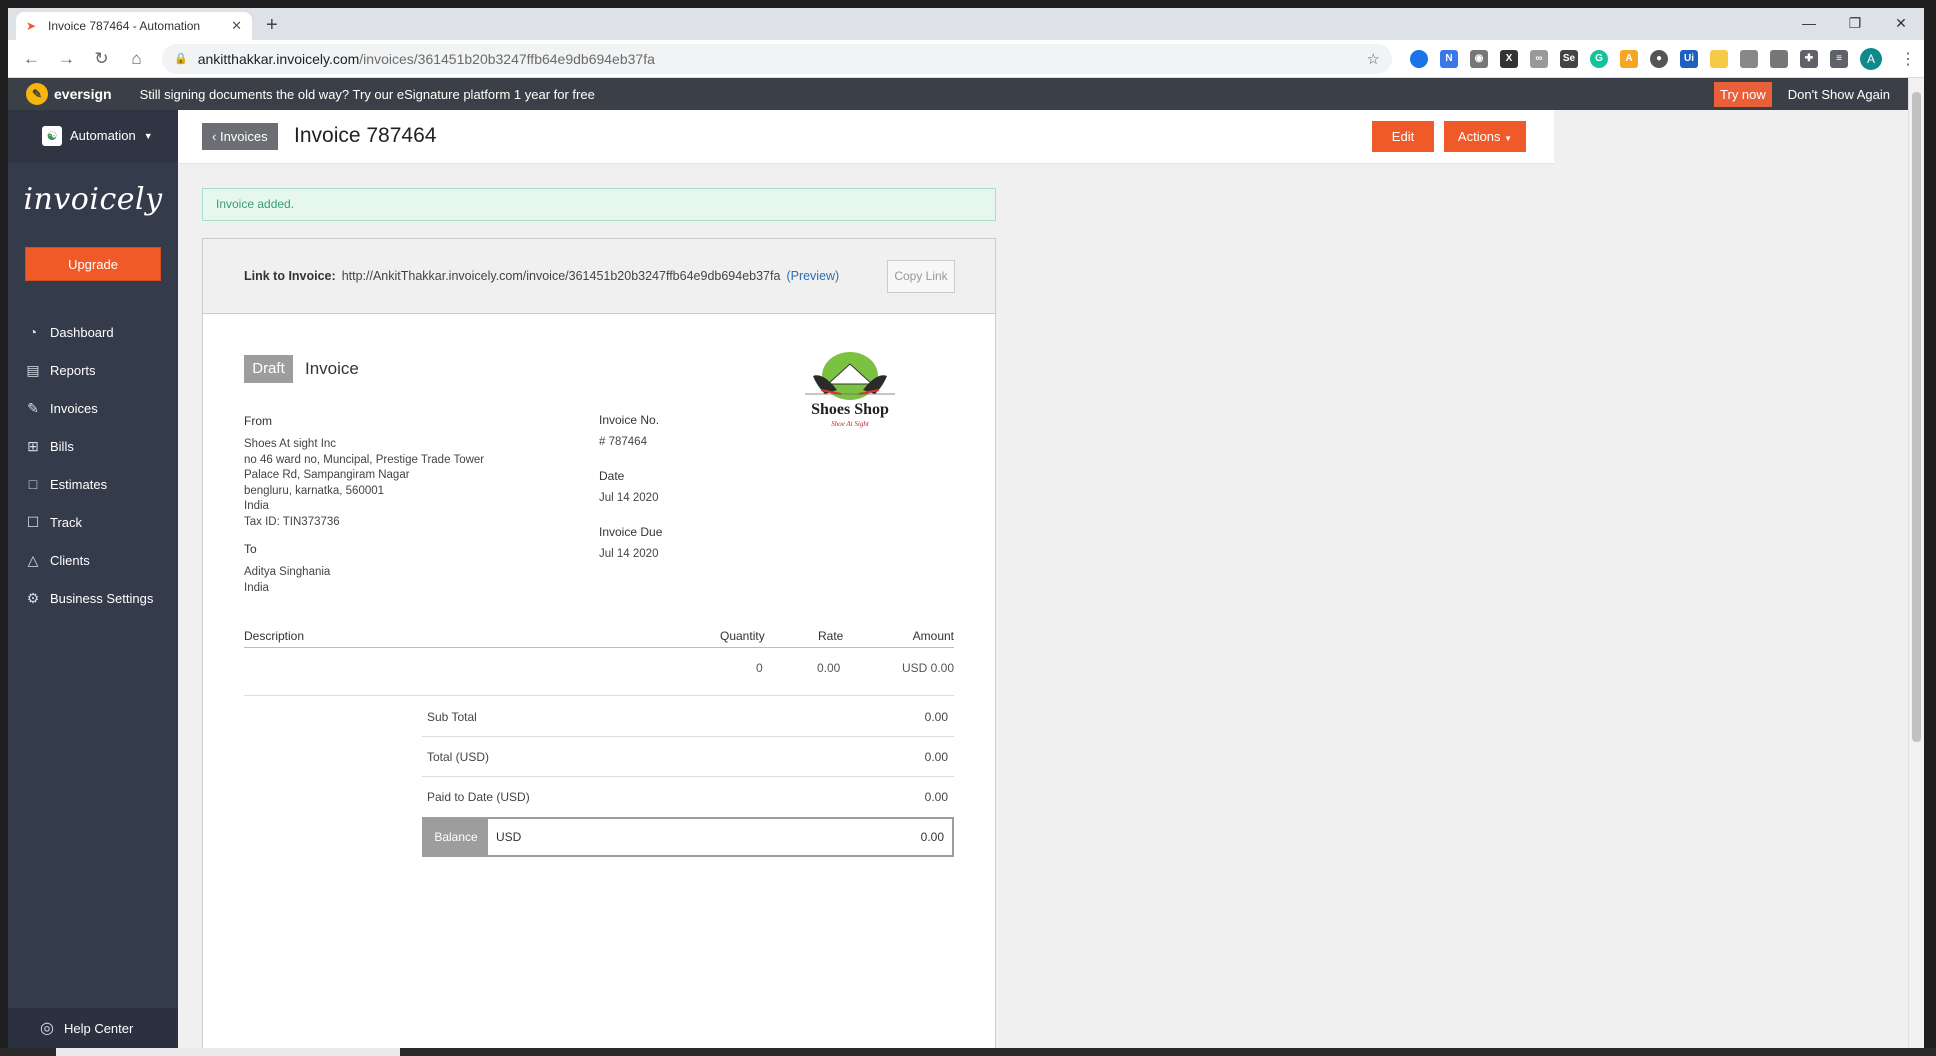  I want to click on sidebar-item-bills: ⊞ Bills, so click(93, 446).